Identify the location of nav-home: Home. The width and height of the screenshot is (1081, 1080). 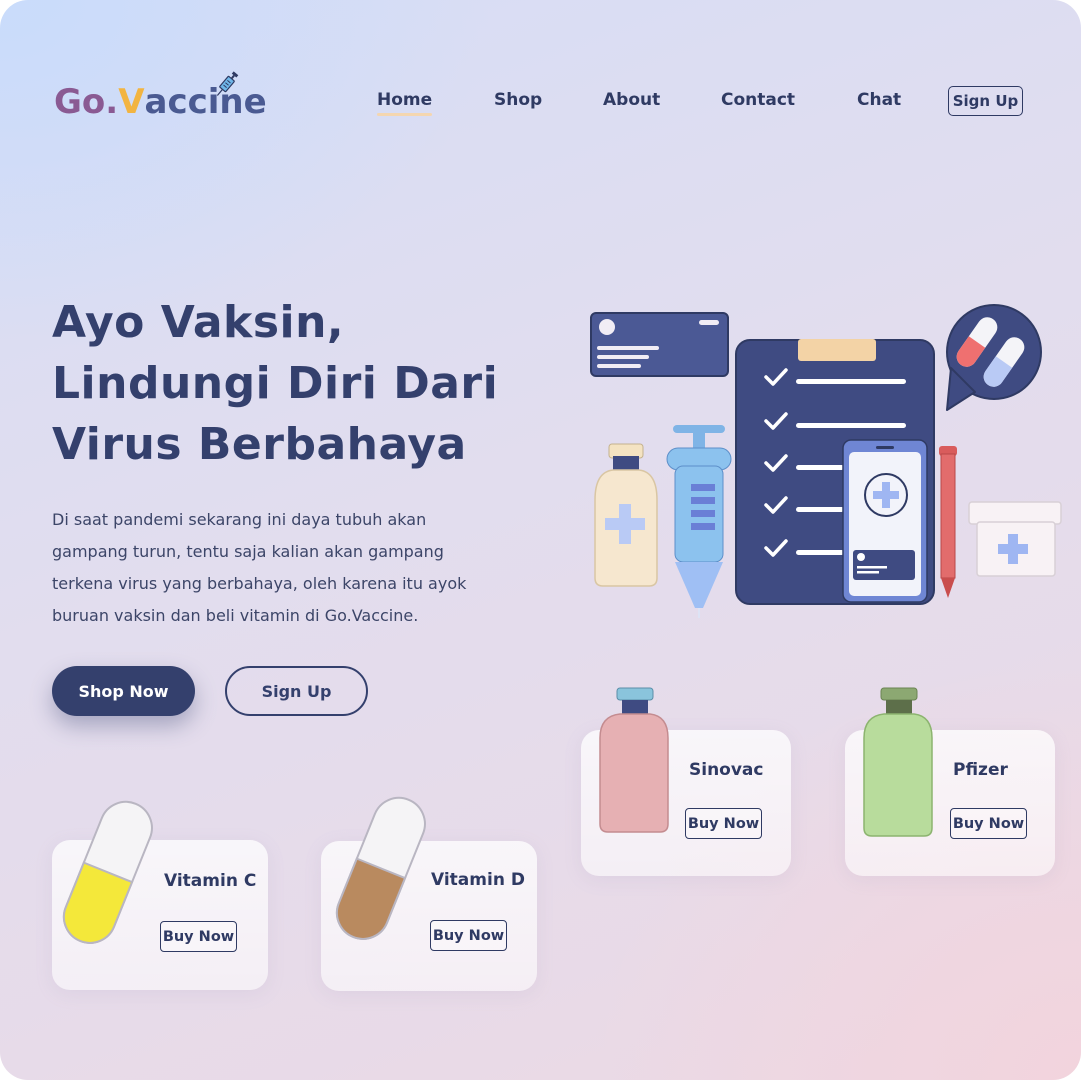
(405, 103).